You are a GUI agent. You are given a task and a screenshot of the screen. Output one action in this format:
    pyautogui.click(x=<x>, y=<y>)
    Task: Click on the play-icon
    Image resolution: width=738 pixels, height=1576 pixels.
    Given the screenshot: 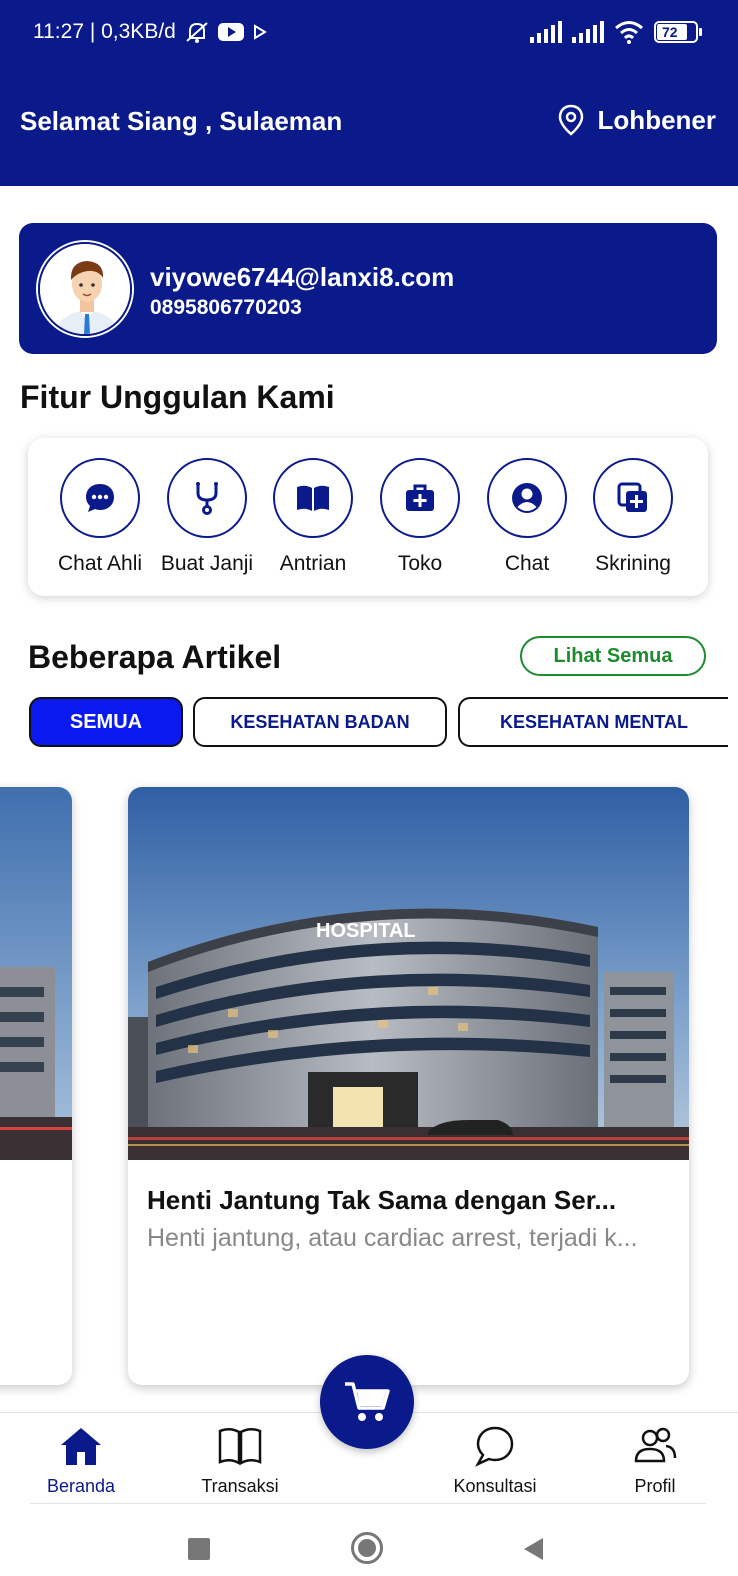 What is the action you would take?
    pyautogui.click(x=260, y=32)
    